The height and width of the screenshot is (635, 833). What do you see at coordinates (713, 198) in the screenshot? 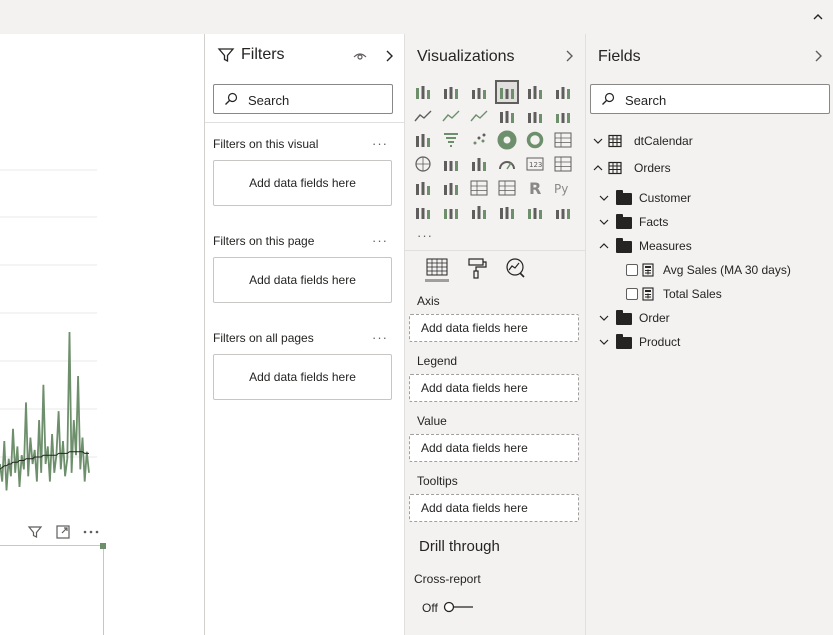
I see `folder-row-customer: Customer` at bounding box center [713, 198].